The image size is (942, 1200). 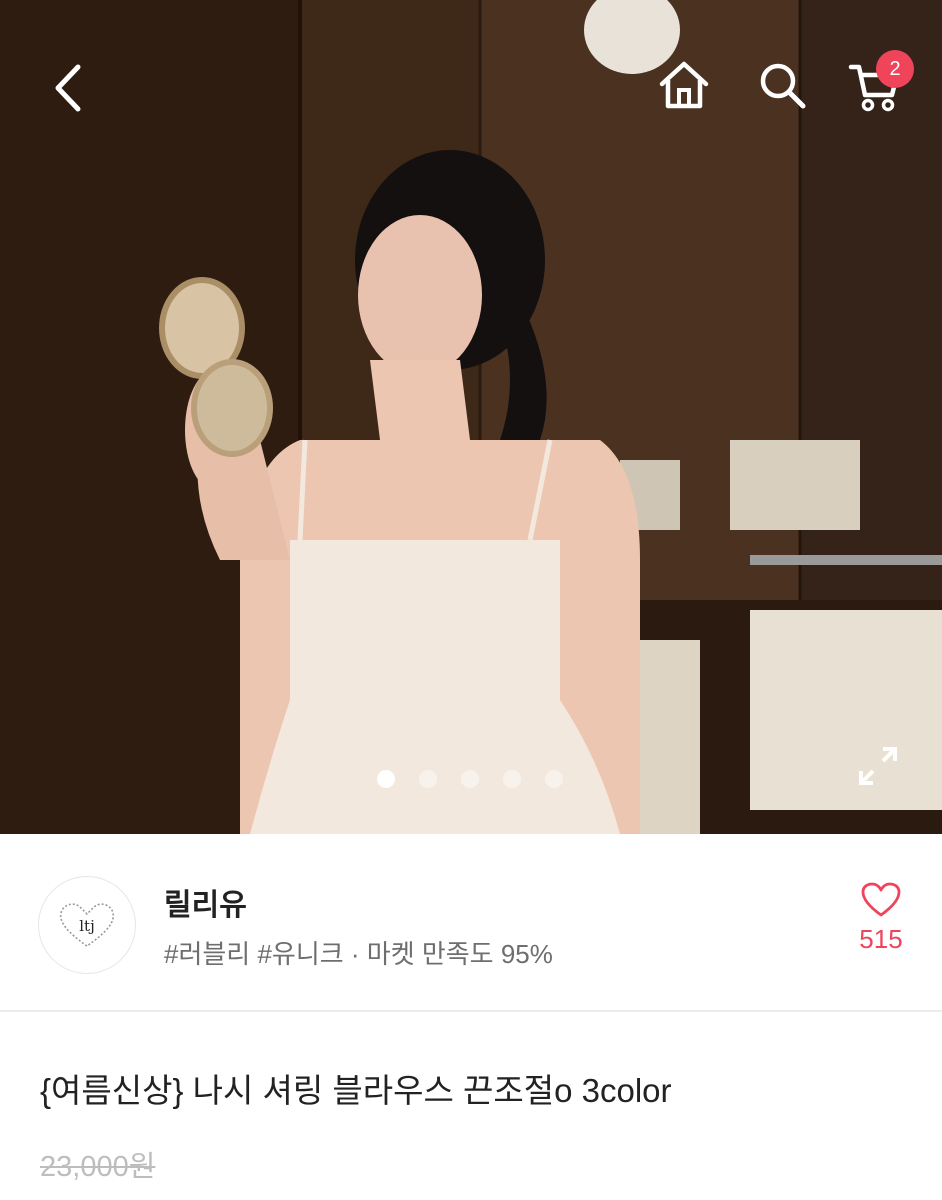 I want to click on cart-count-badge: 2, so click(x=895, y=69).